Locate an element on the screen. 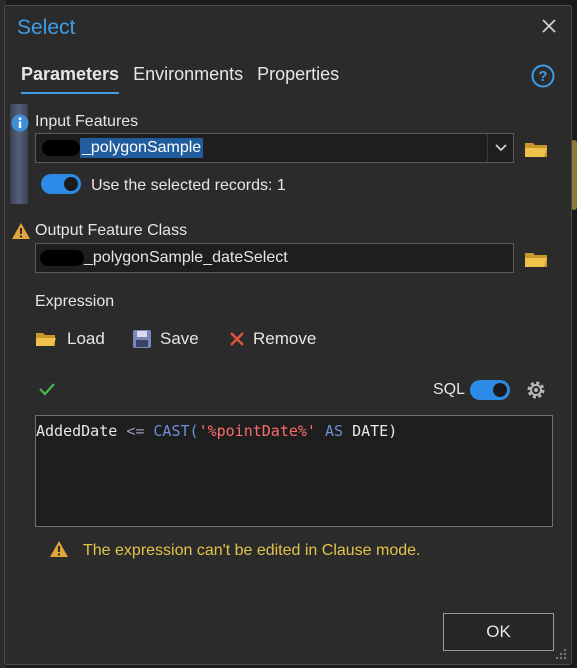  close-icon is located at coordinates (549, 26).